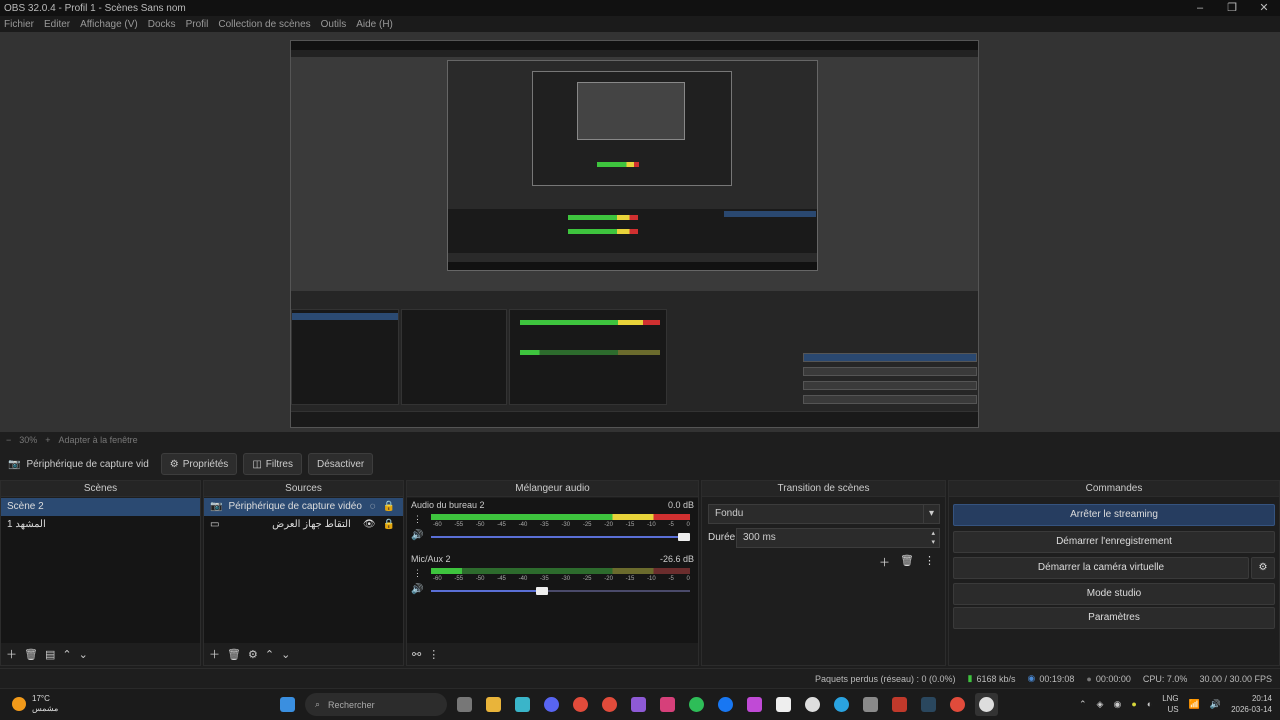 Image resolution: width=1280 pixels, height=720 pixels. Describe the element at coordinates (870, 704) in the screenshot. I see `settings-icon` at that location.